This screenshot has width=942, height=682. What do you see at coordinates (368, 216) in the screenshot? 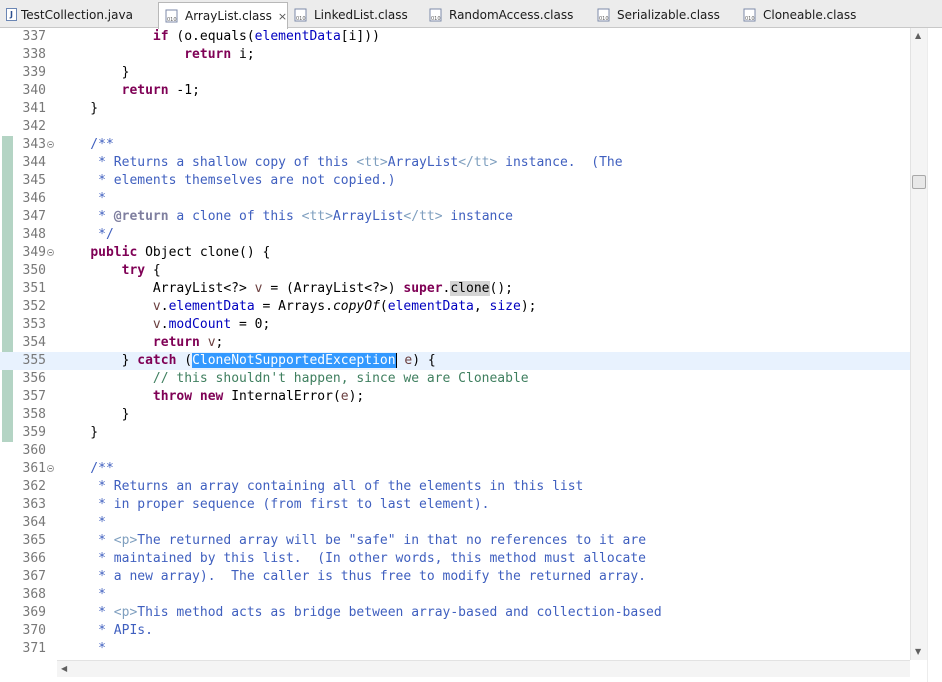
I see `code-token: ArrayList` at bounding box center [368, 216].